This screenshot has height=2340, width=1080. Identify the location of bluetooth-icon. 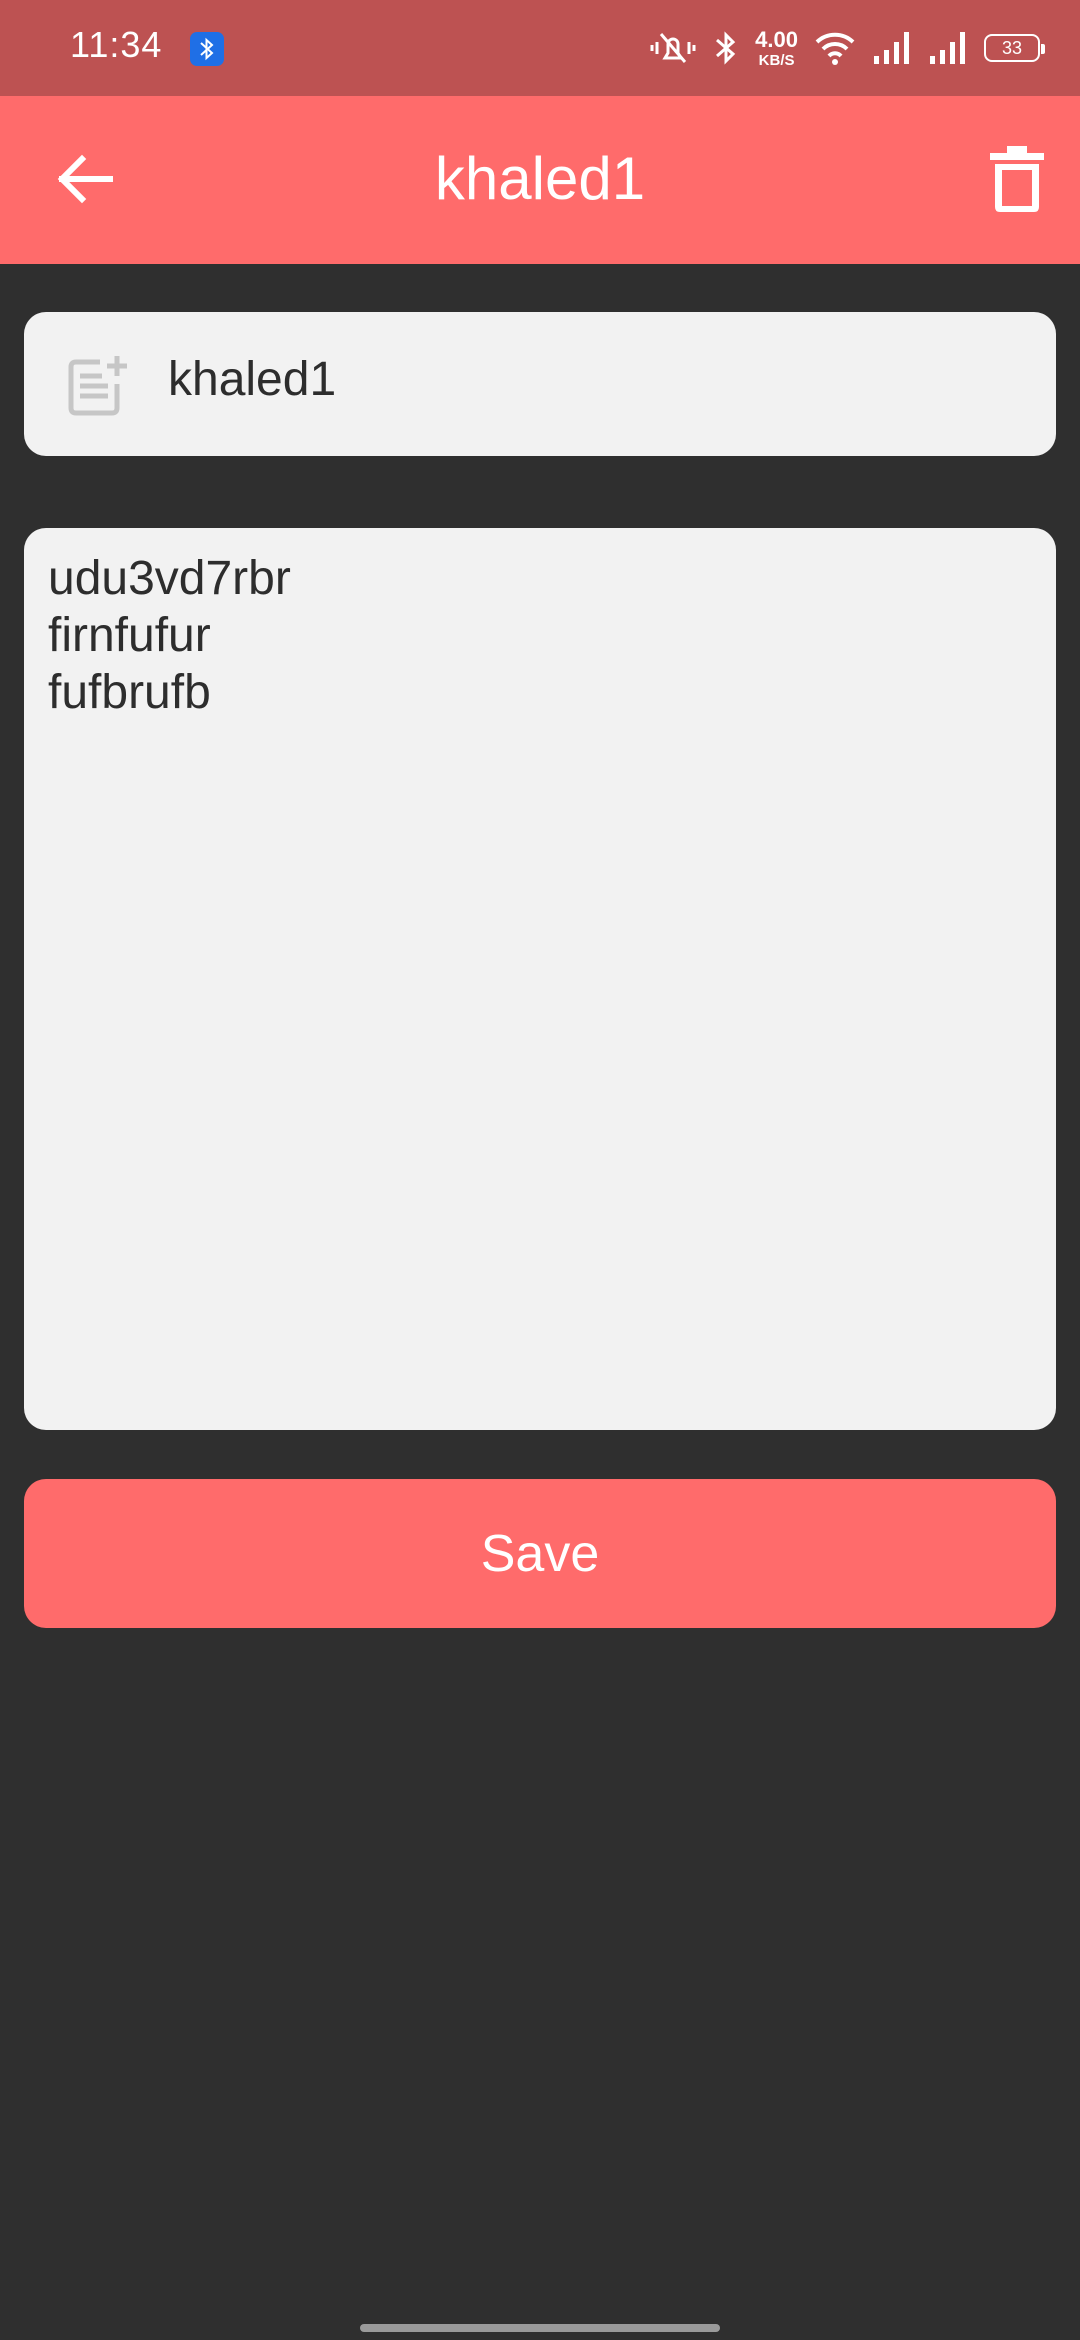
(726, 48).